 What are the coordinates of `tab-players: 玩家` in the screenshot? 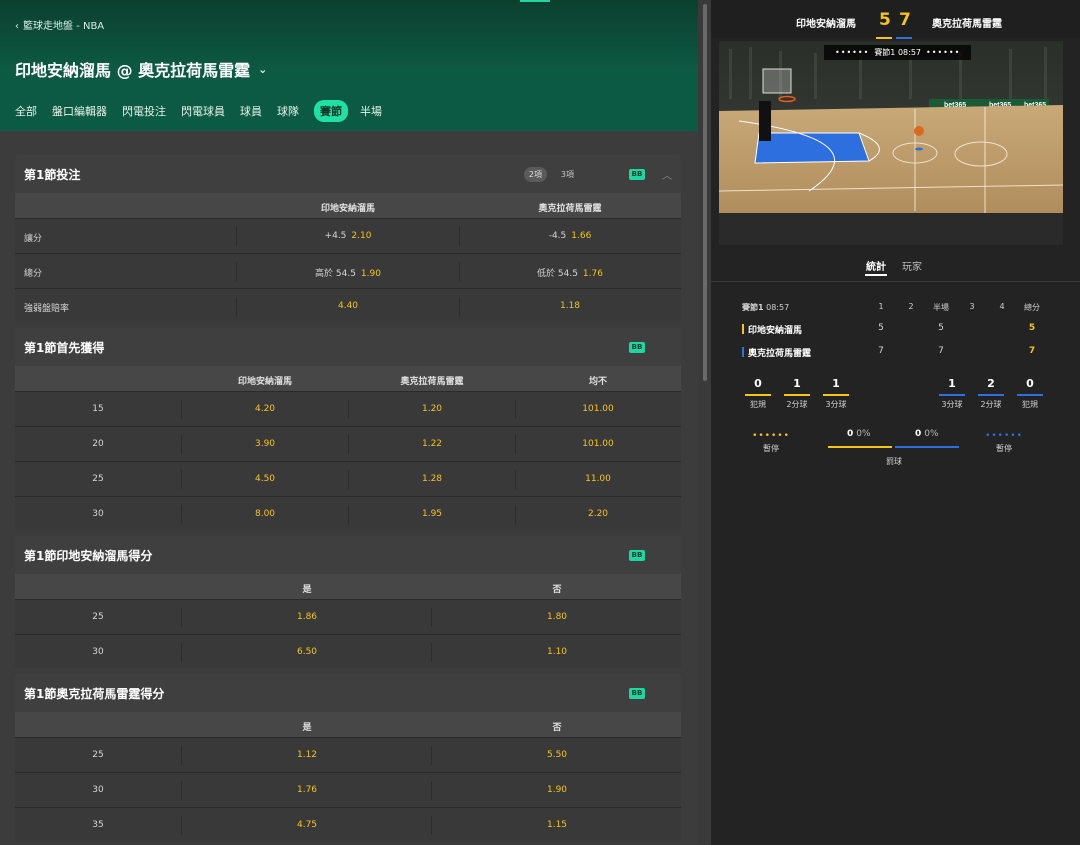 It's located at (912, 265).